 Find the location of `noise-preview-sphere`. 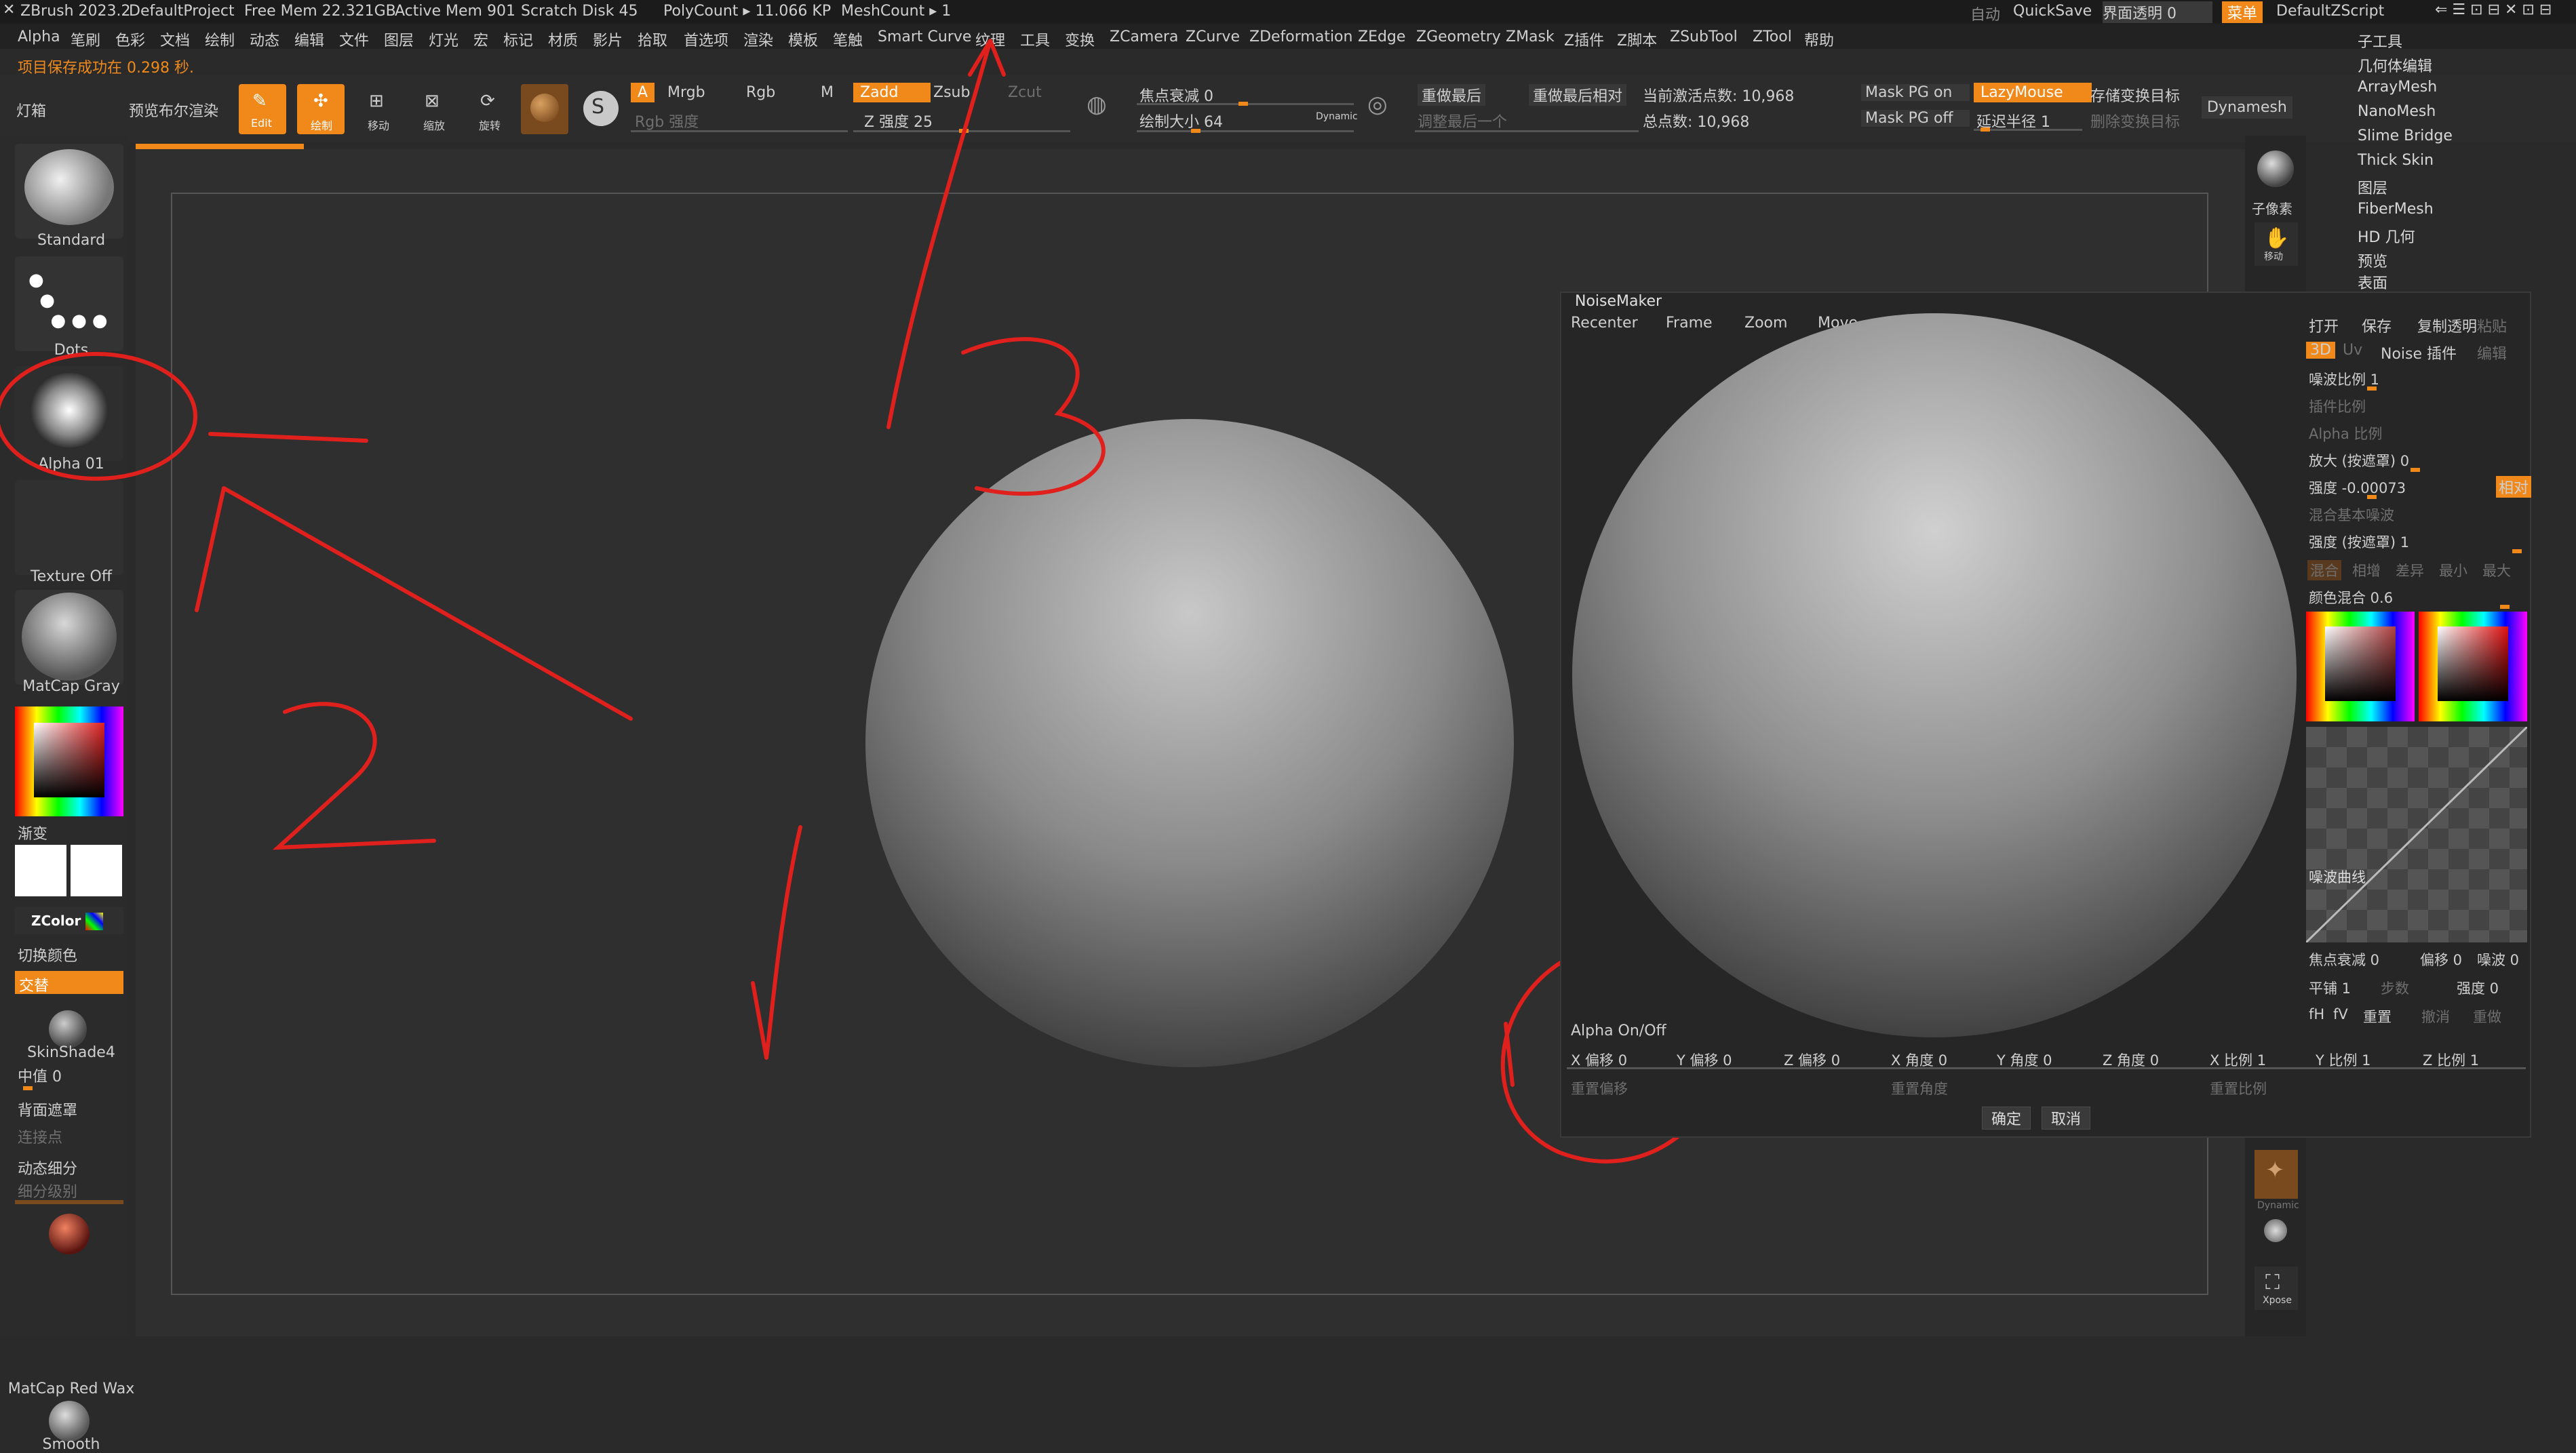

noise-preview-sphere is located at coordinates (1934, 675).